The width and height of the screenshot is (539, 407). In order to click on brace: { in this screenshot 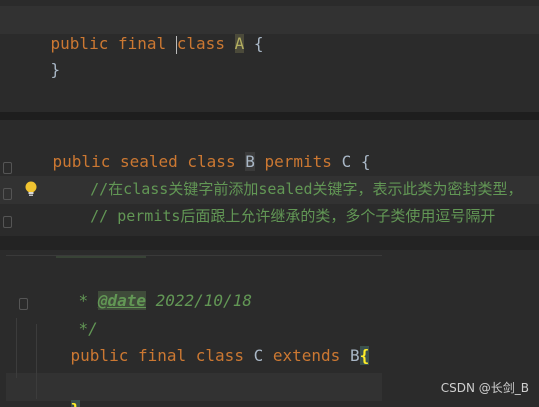, I will do `click(258, 43)`.